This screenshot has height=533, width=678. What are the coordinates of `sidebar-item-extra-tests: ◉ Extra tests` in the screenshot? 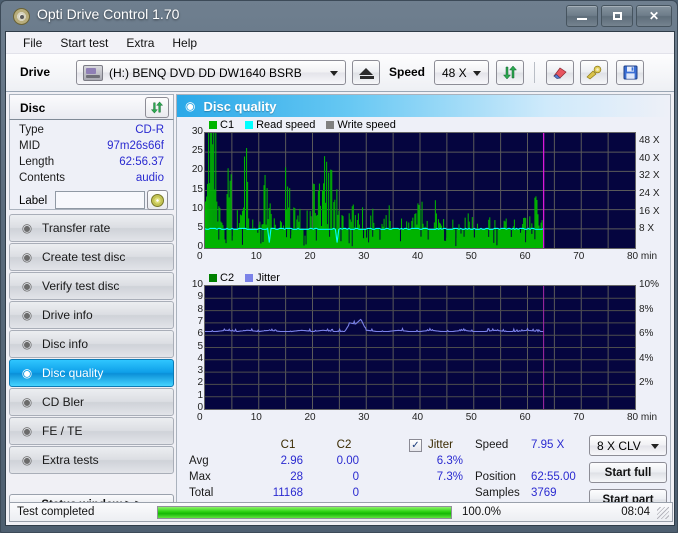 It's located at (91, 460).